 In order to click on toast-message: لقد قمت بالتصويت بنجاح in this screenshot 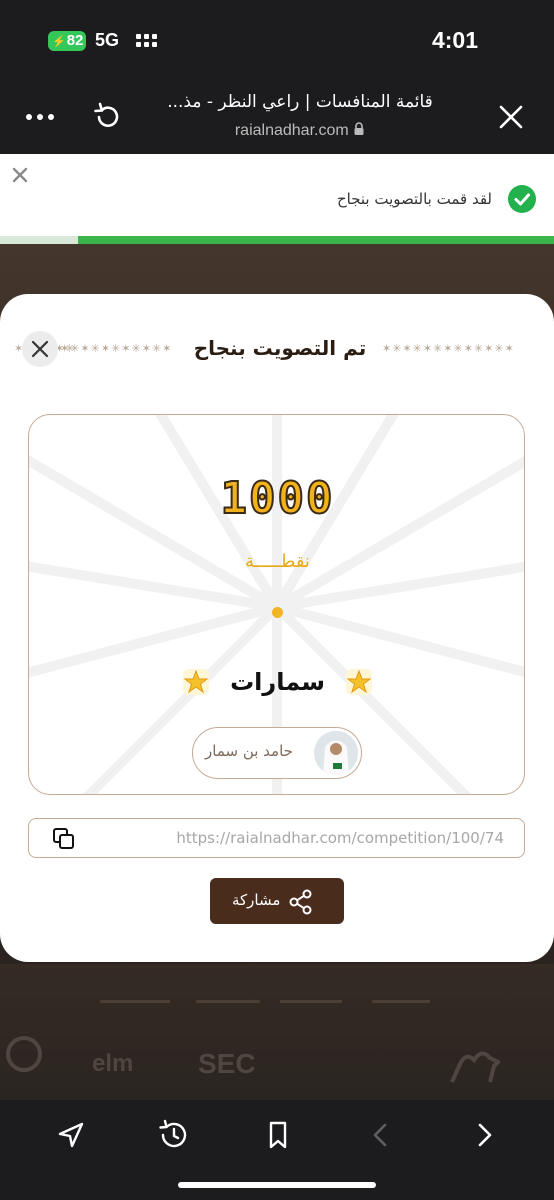, I will do `click(414, 199)`.